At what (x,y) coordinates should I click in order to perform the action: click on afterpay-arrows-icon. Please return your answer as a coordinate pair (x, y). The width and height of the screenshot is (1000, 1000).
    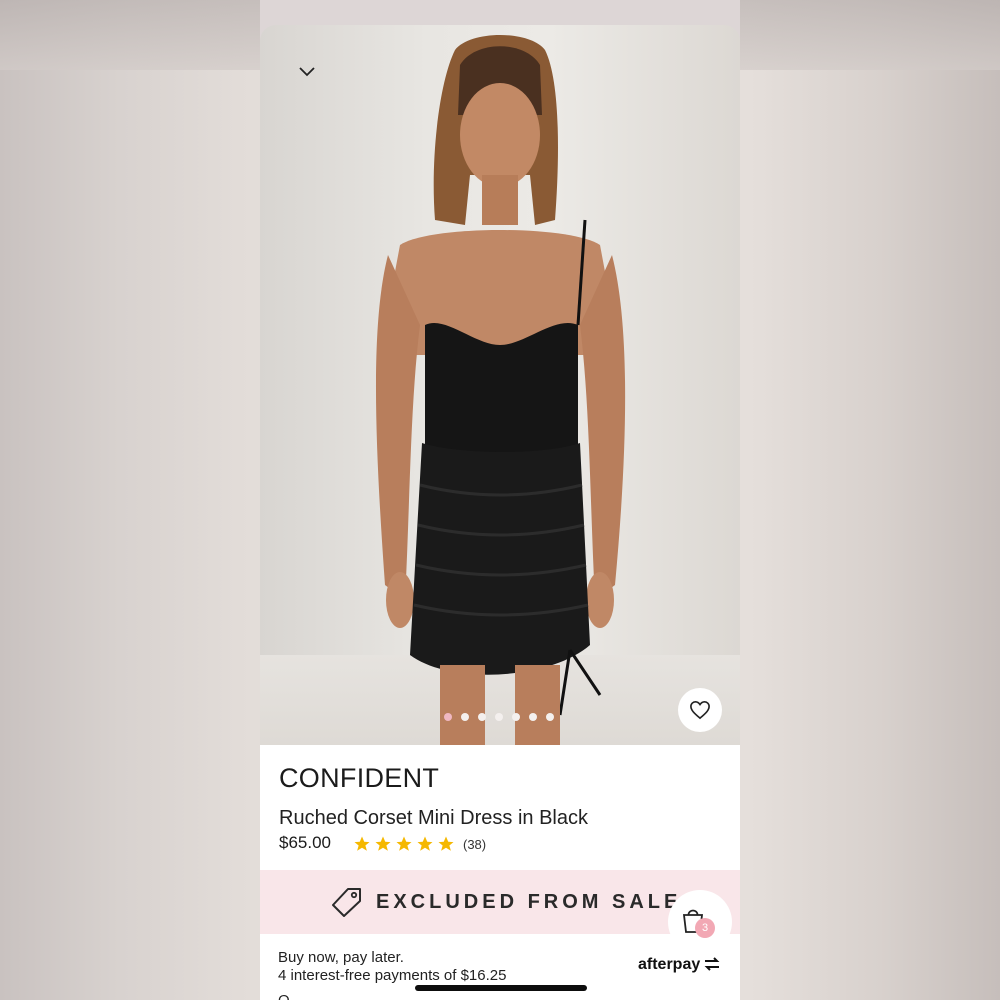
    Looking at the image, I should click on (712, 964).